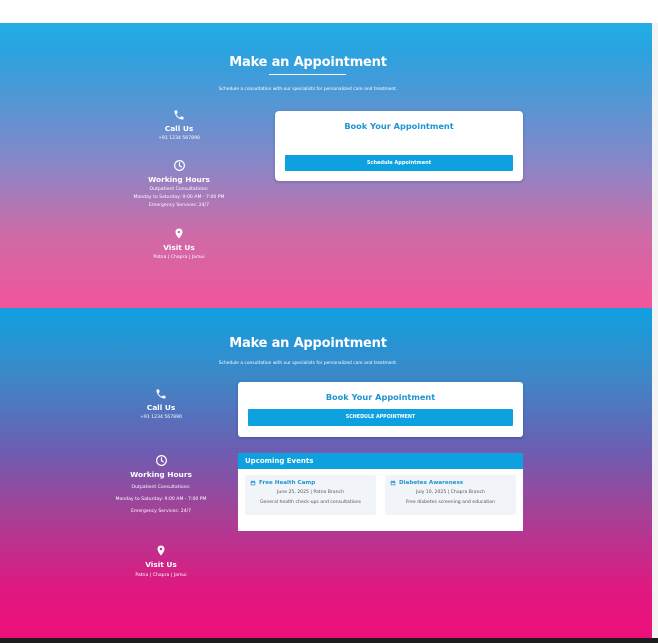 The width and height of the screenshot is (658, 643). What do you see at coordinates (655, 330) in the screenshot?
I see `page-scroll-edge` at bounding box center [655, 330].